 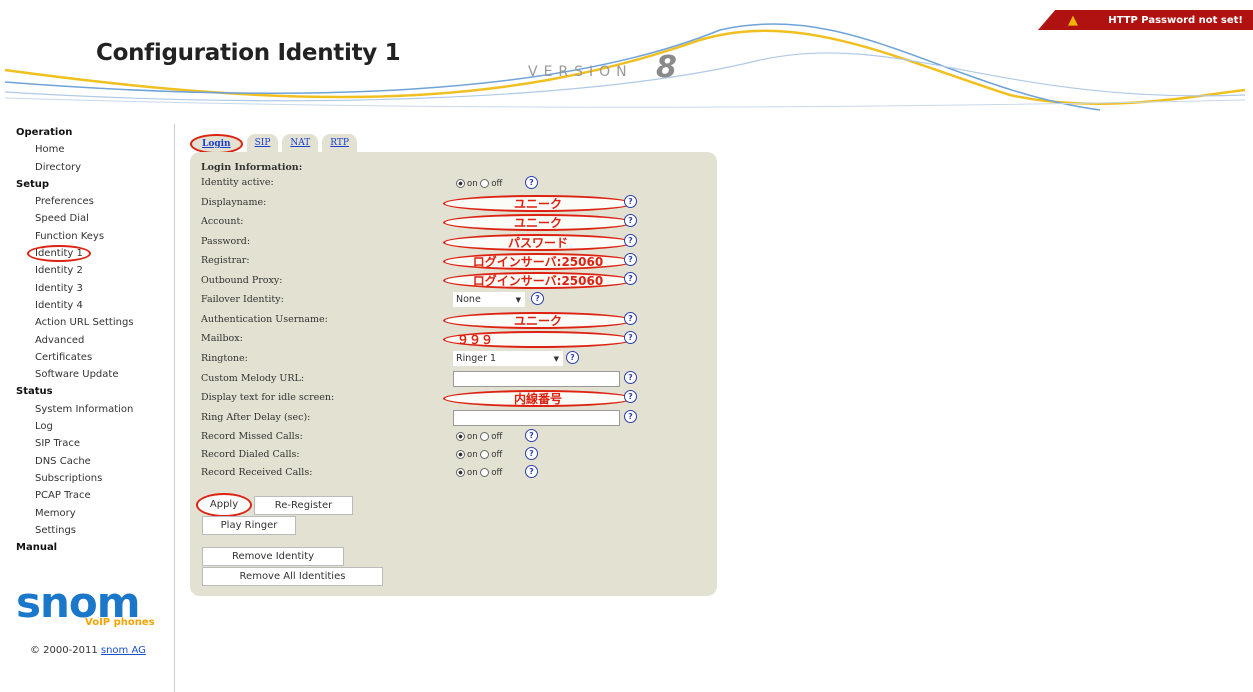 I want to click on outbound-proxy-field: ログインサーバ:25060, so click(x=538, y=280).